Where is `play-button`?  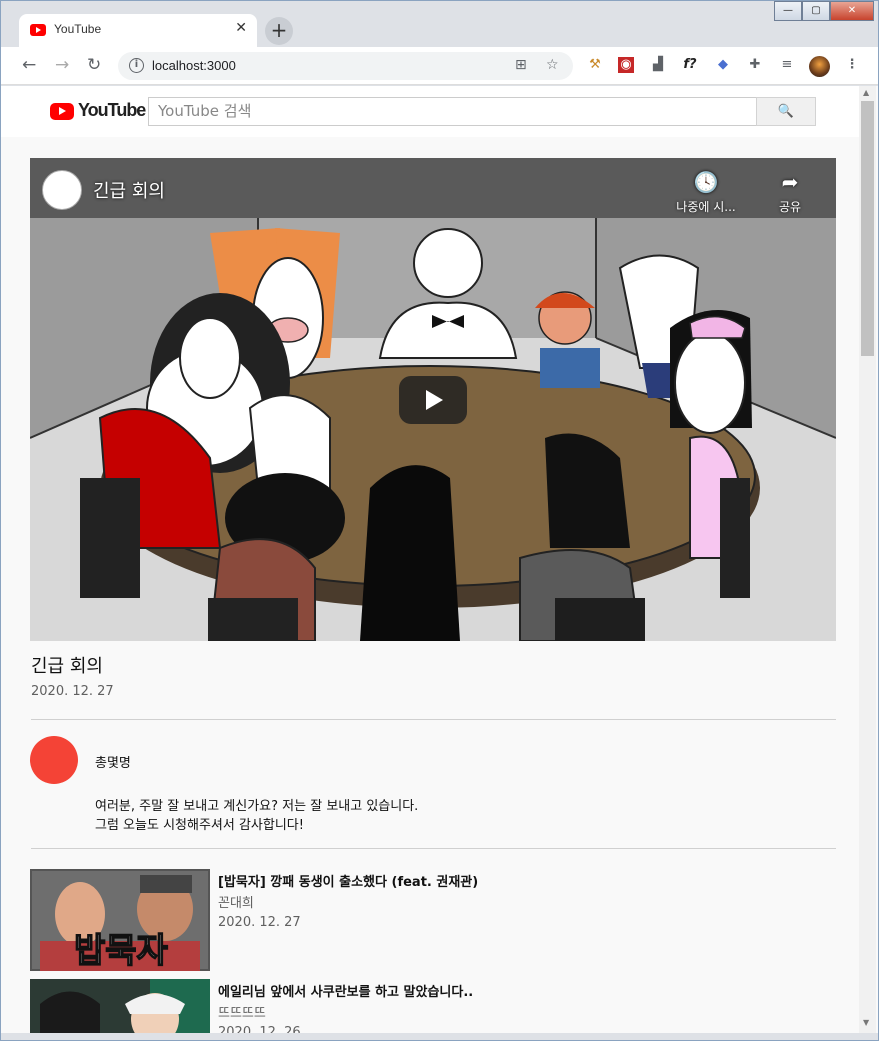
play-button is located at coordinates (433, 400).